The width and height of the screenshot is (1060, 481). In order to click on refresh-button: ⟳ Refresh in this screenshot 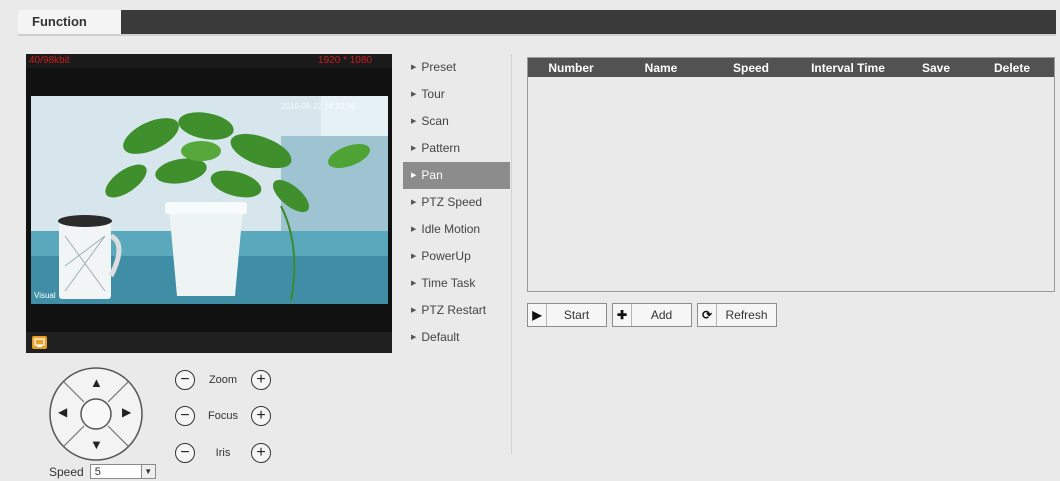, I will do `click(737, 315)`.